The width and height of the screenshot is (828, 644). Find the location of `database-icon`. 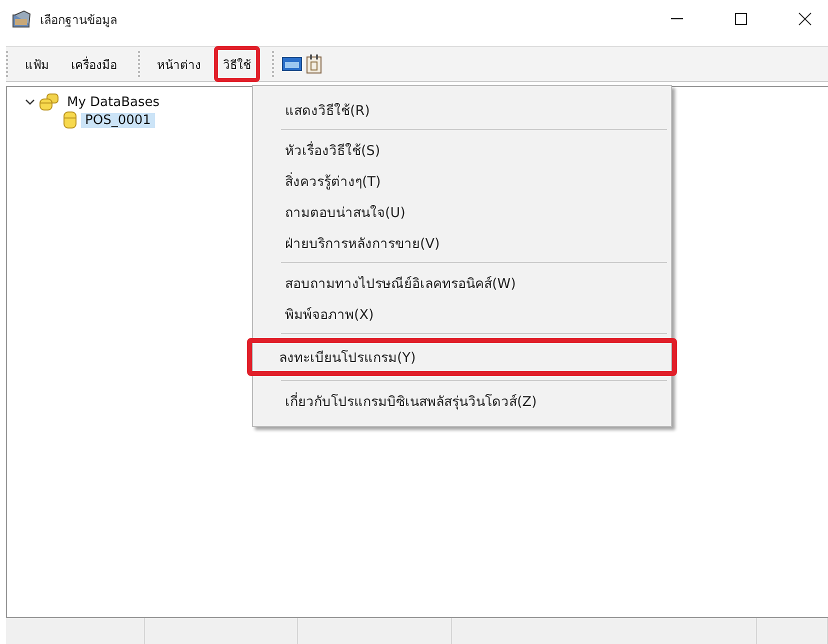

database-icon is located at coordinates (70, 120).